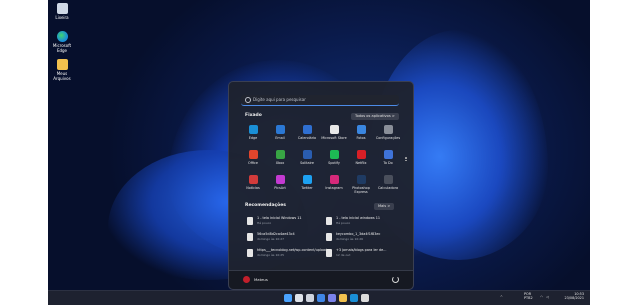 The height and width of the screenshot is (305, 640). What do you see at coordinates (334, 188) in the screenshot?
I see `app-label: Instagram` at bounding box center [334, 188].